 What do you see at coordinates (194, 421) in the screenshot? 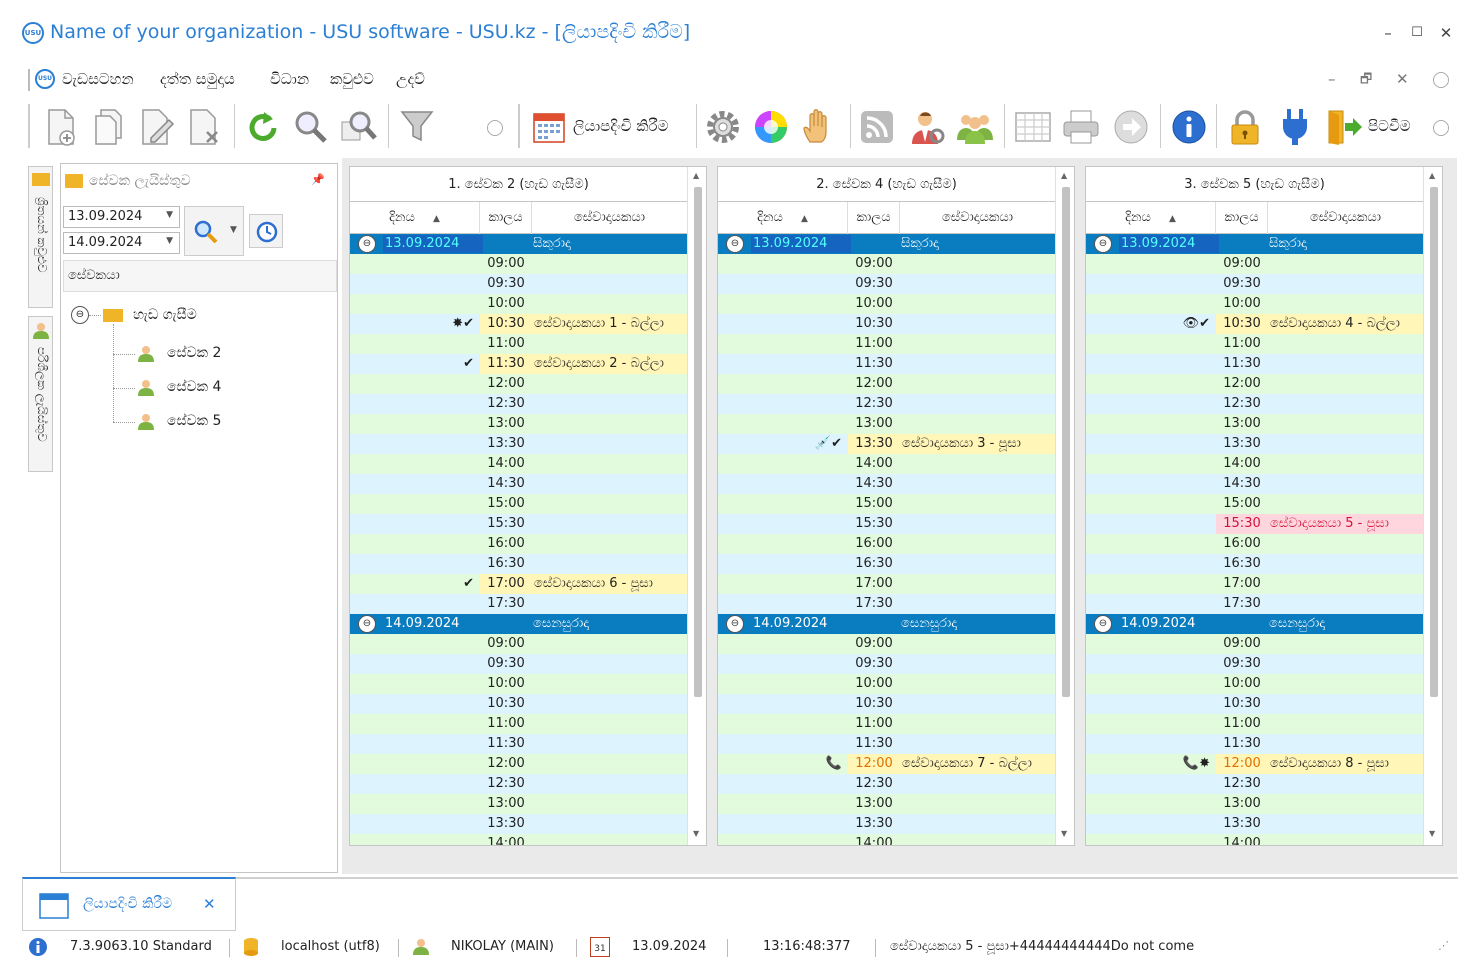
I see `tree-item-employee: සේවක 5` at bounding box center [194, 421].